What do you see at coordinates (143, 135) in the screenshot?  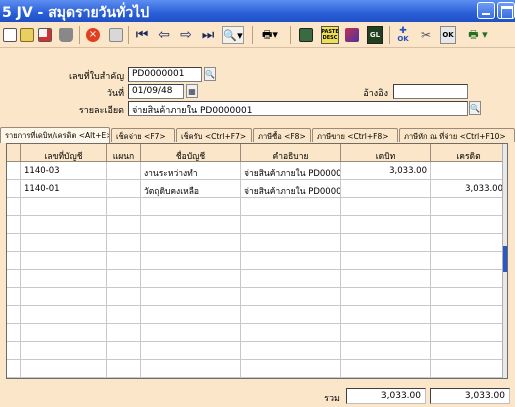 I see `tab-cheque-pay: เช็คจ่าย <F7>` at bounding box center [143, 135].